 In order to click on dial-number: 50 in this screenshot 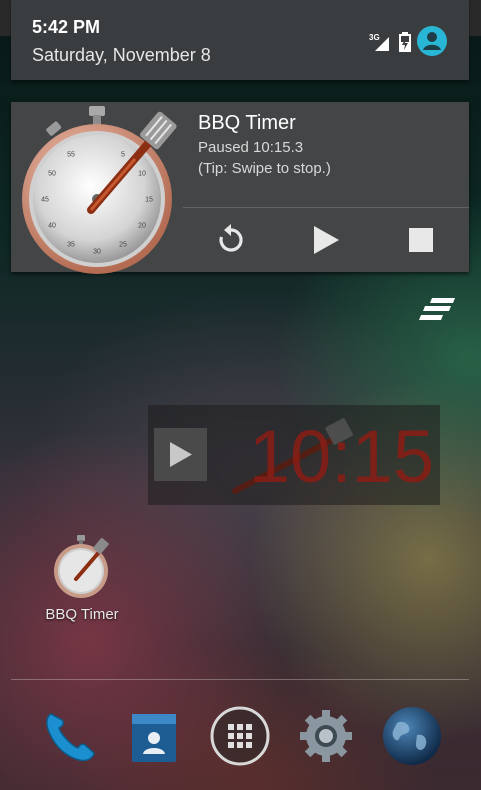, I will do `click(52, 174)`.